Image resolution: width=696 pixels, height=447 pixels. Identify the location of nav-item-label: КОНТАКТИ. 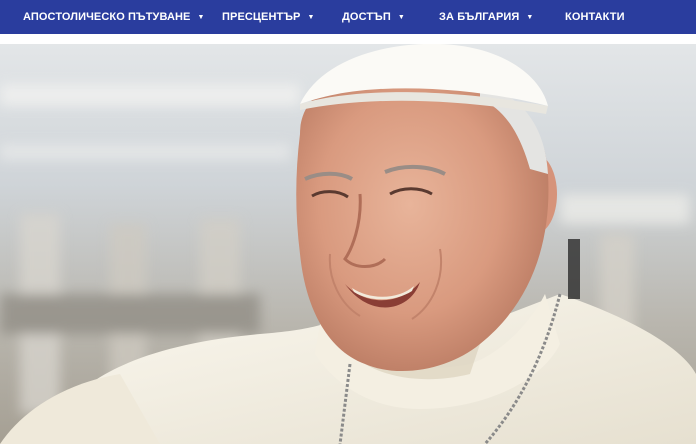
(595, 17).